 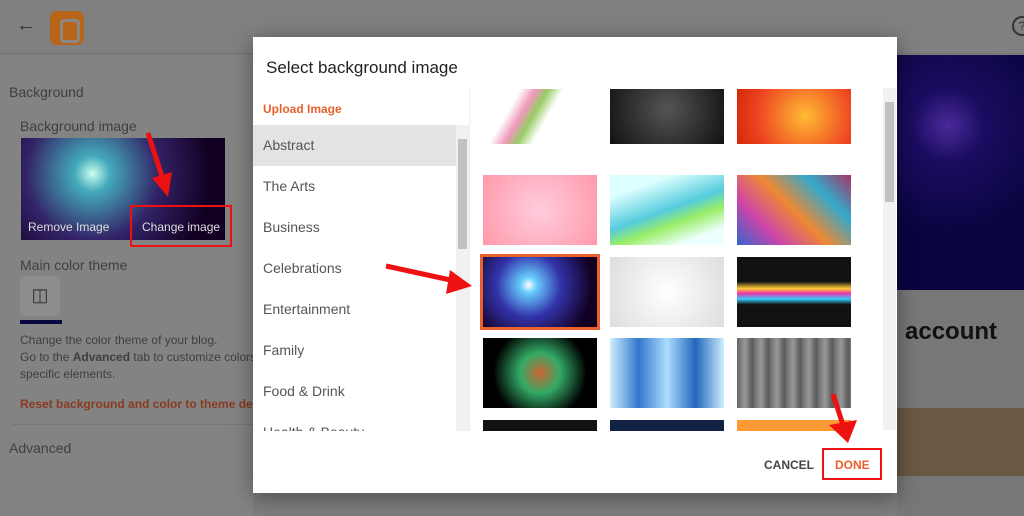 What do you see at coordinates (68, 227) in the screenshot?
I see `remove-image-button: Remove Image` at bounding box center [68, 227].